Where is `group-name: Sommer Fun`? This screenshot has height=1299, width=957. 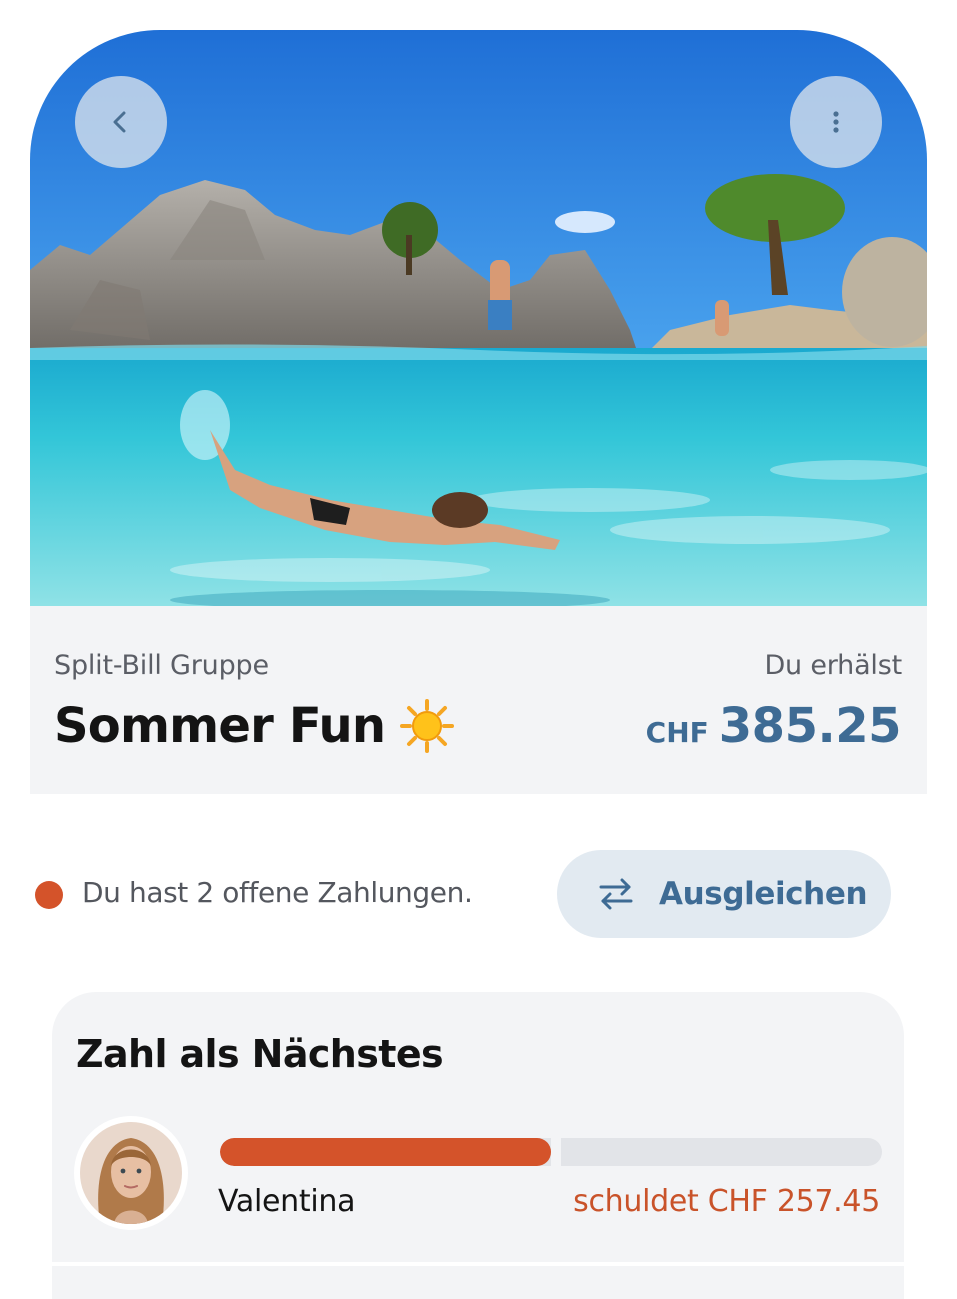
group-name: Sommer Fun is located at coordinates (220, 726).